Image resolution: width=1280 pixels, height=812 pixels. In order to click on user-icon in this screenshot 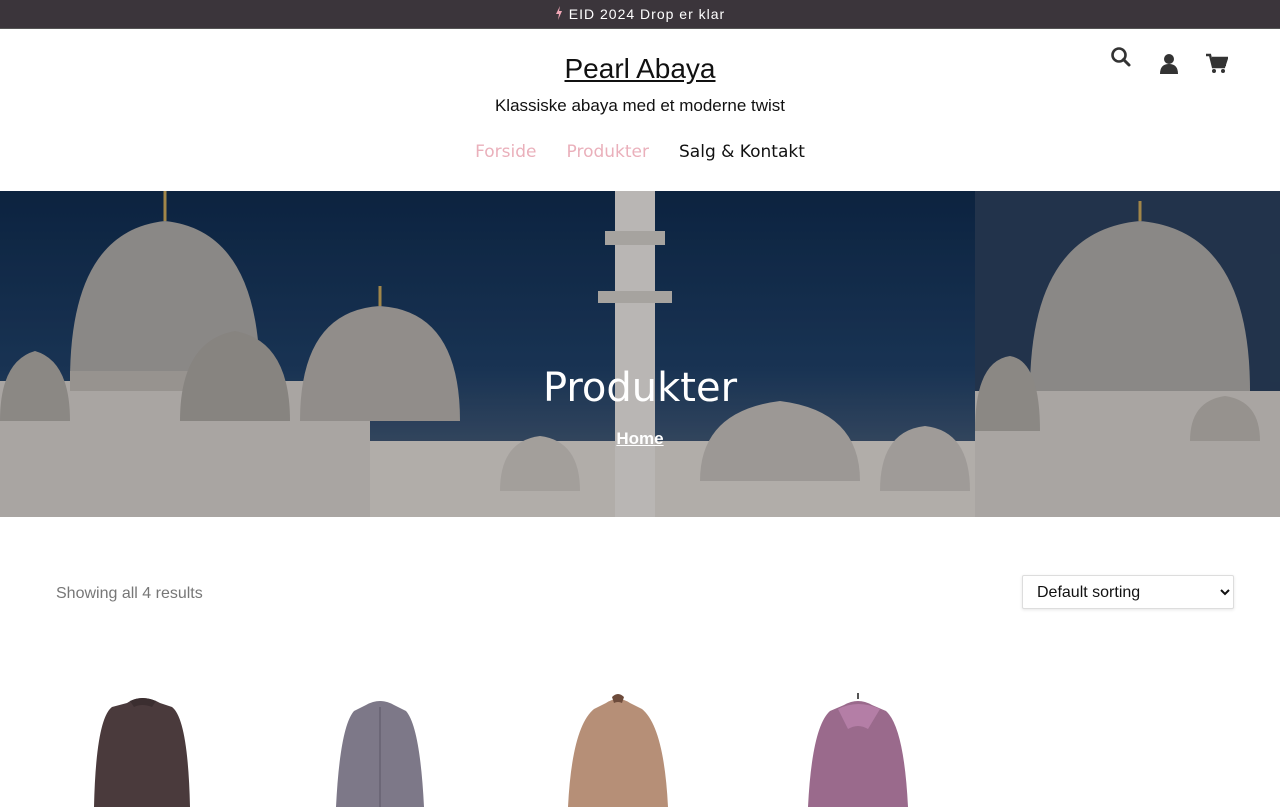, I will do `click(1169, 64)`.